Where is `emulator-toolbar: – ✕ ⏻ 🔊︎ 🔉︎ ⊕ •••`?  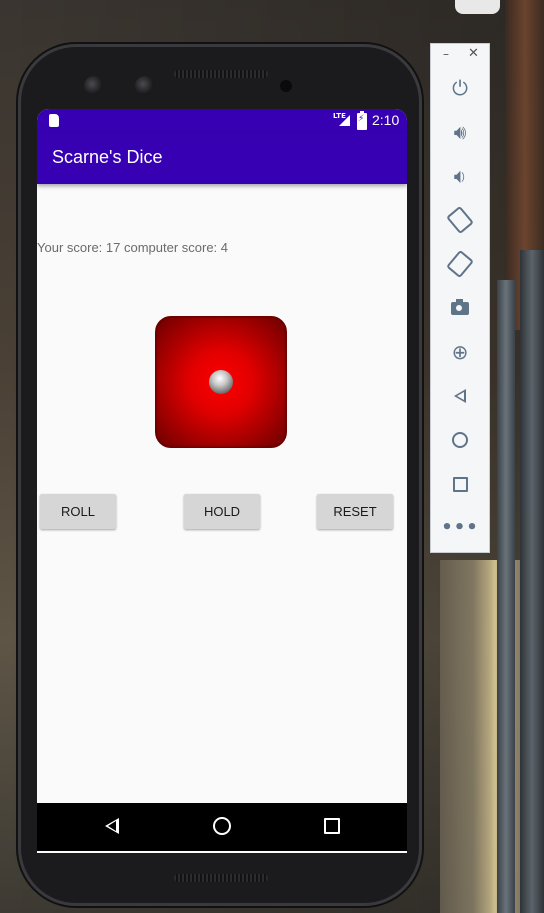
emulator-toolbar: – ✕ ⏻ 🔊︎ 🔉︎ ⊕ ••• is located at coordinates (460, 298).